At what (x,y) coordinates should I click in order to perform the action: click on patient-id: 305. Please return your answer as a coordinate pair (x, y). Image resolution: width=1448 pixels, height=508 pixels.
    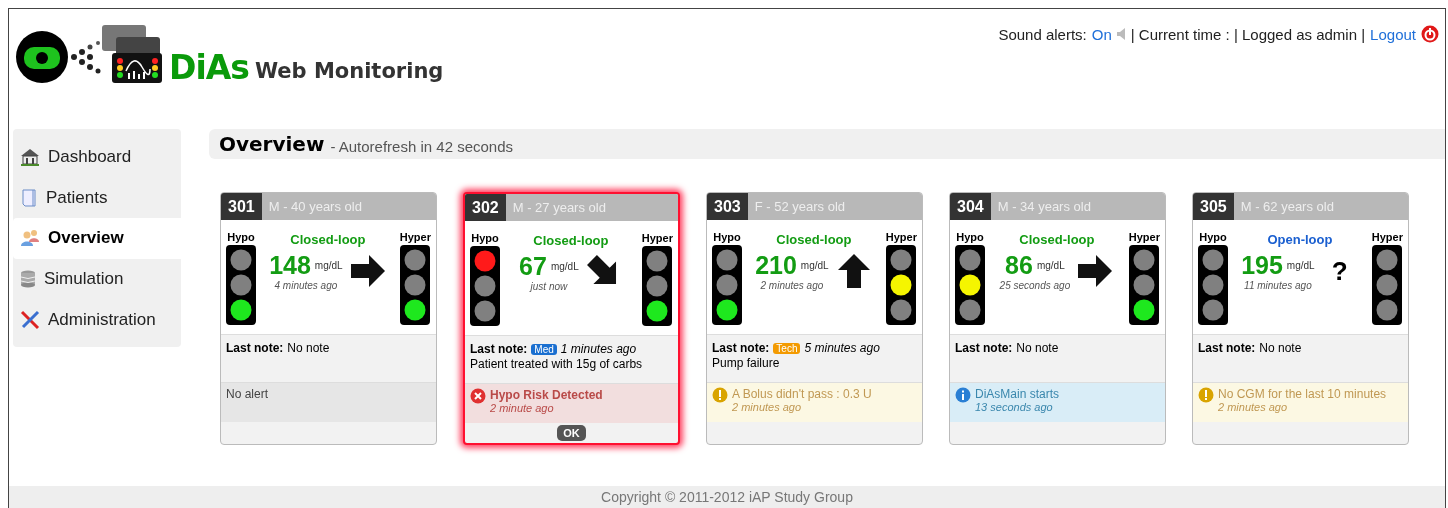
    Looking at the image, I should click on (1213, 206).